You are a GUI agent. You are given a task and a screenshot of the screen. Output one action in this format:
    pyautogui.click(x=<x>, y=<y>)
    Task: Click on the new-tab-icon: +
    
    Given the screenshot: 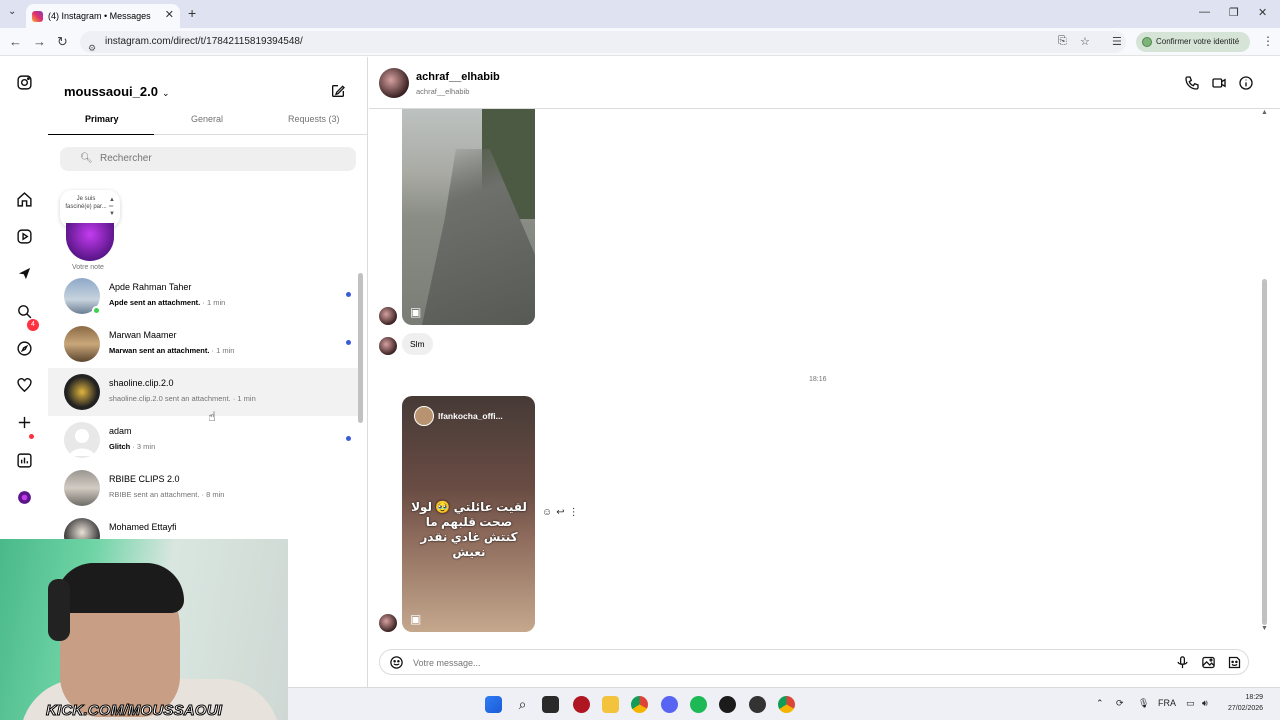 What is the action you would take?
    pyautogui.click(x=192, y=13)
    